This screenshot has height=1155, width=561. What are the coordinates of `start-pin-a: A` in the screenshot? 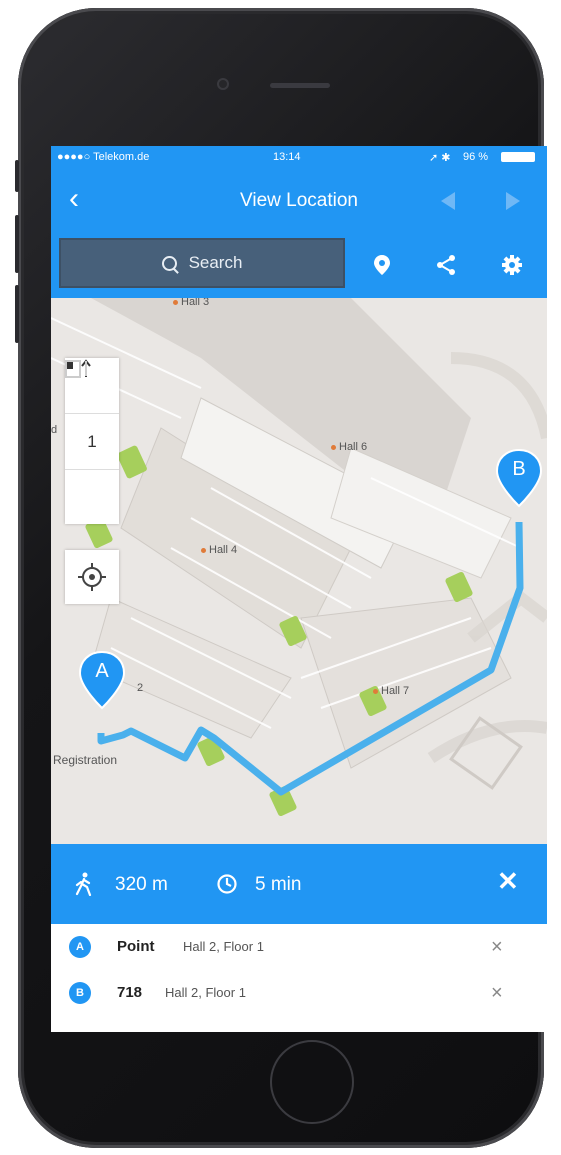 It's located at (102, 681).